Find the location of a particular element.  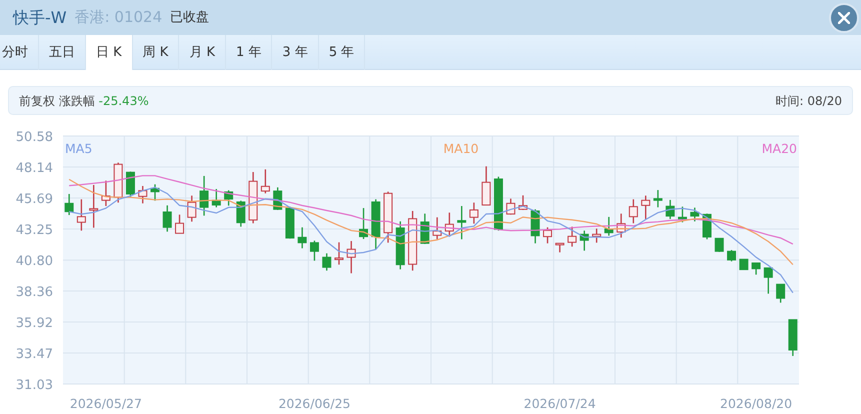

y-axis-label: 48.14 is located at coordinates (34, 168).